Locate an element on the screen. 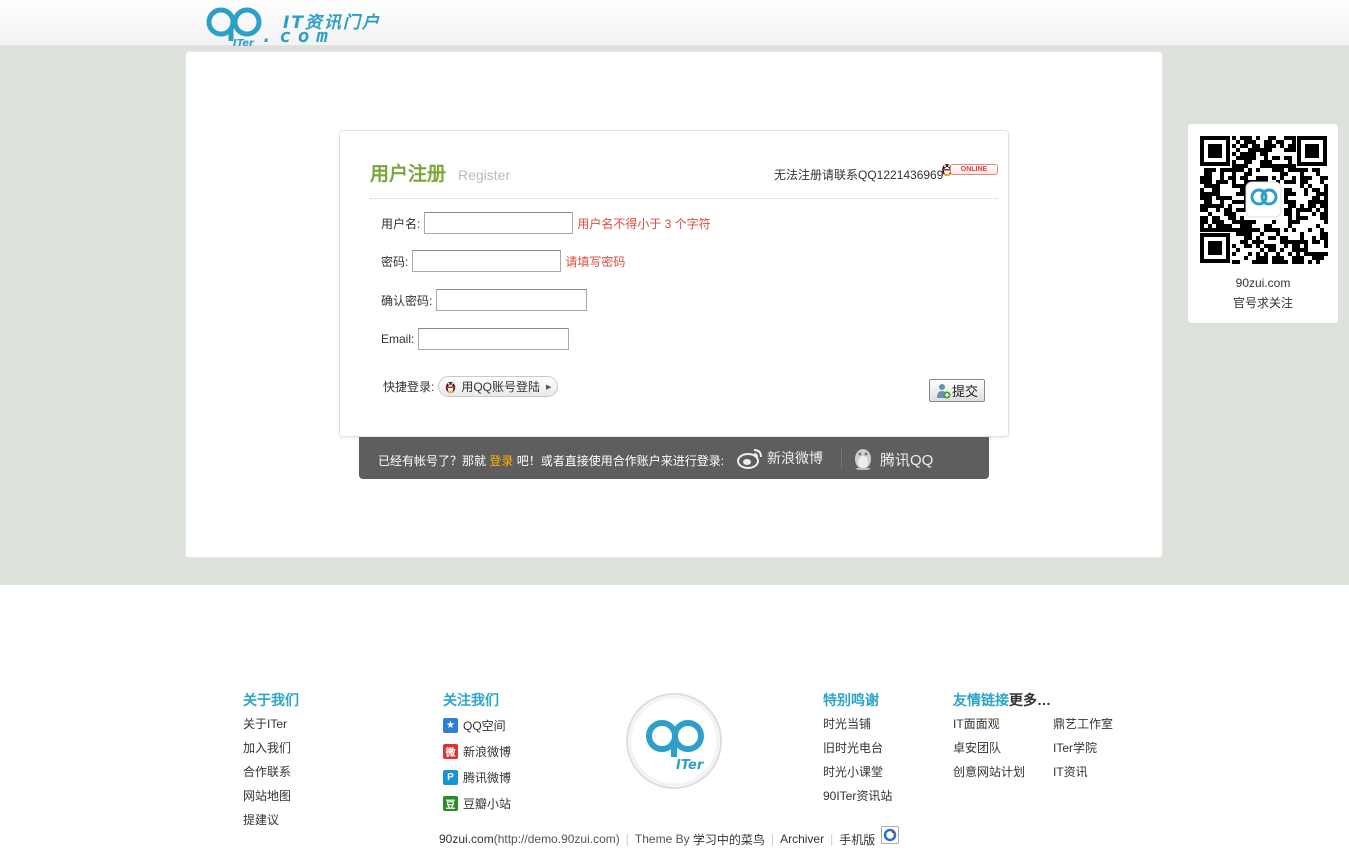 This screenshot has height=857, width=1349. qr-site-text: 90zui.com is located at coordinates (1263, 283).